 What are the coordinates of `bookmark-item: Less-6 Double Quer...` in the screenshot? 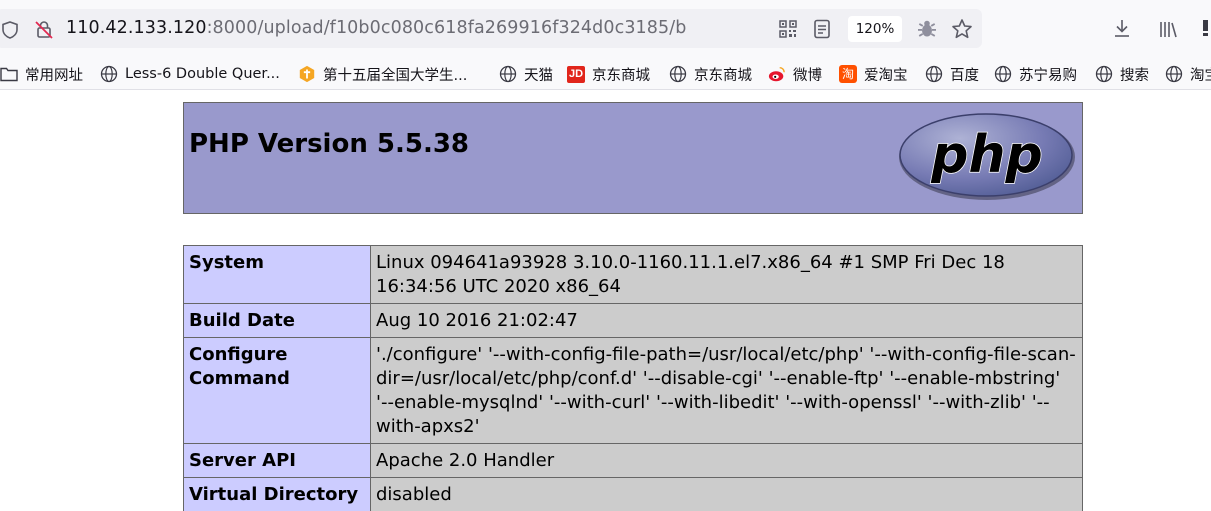 It's located at (190, 74).